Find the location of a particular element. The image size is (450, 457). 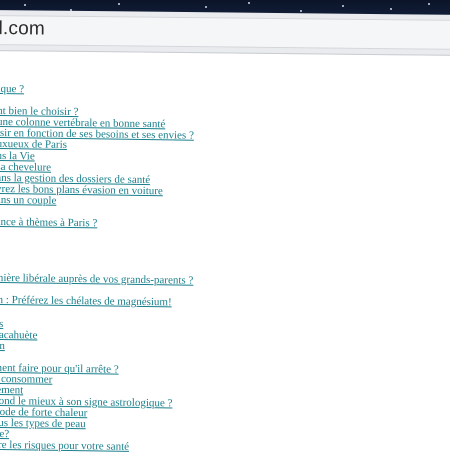

article-link: cacahuète is located at coordinates (18, 335).